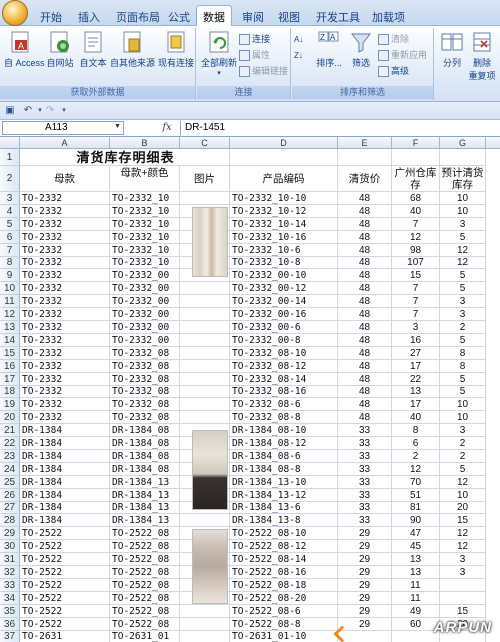 Image resolution: width=500 pixels, height=642 pixels. I want to click on table-cell: TO-2332_00-6, so click(284, 327).